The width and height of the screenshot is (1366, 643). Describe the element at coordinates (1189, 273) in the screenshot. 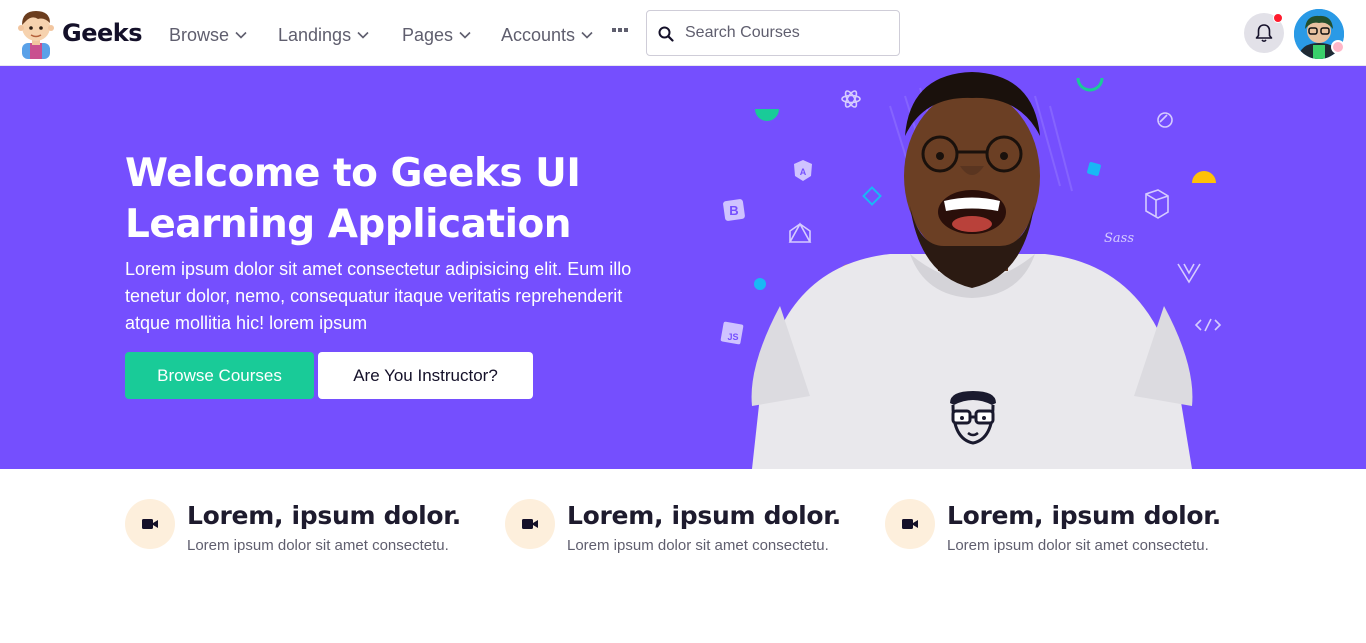

I see `vue-icon` at that location.